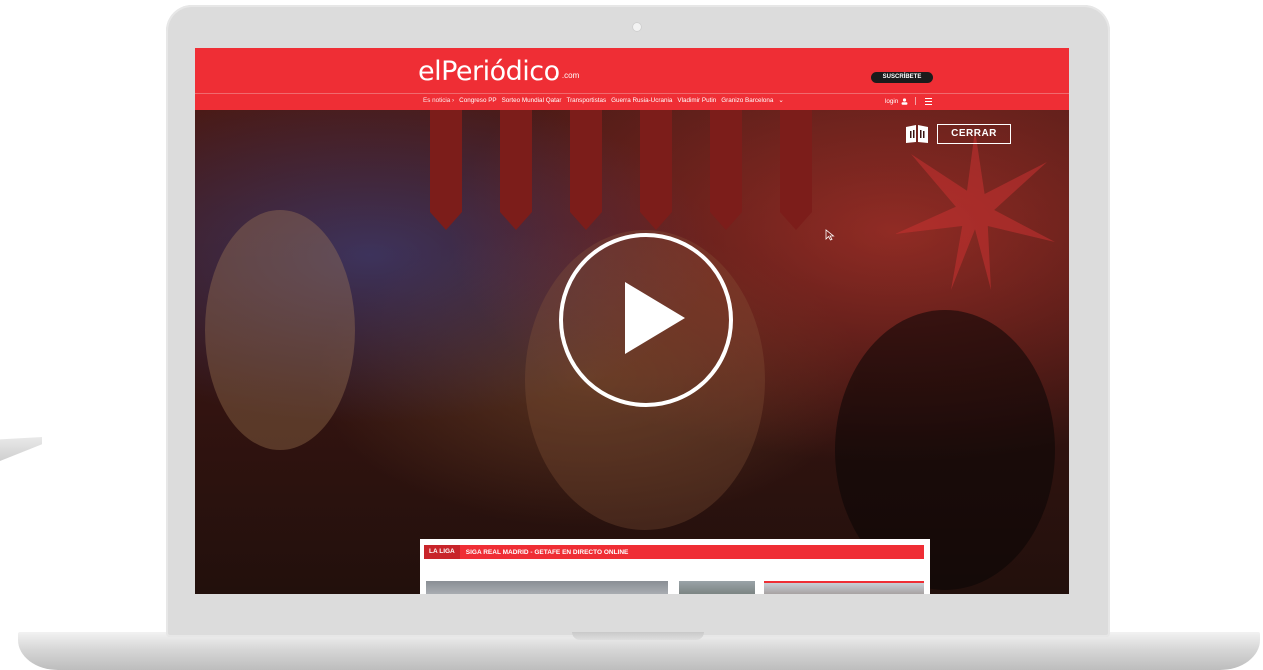  I want to click on divider, so click(916, 101).